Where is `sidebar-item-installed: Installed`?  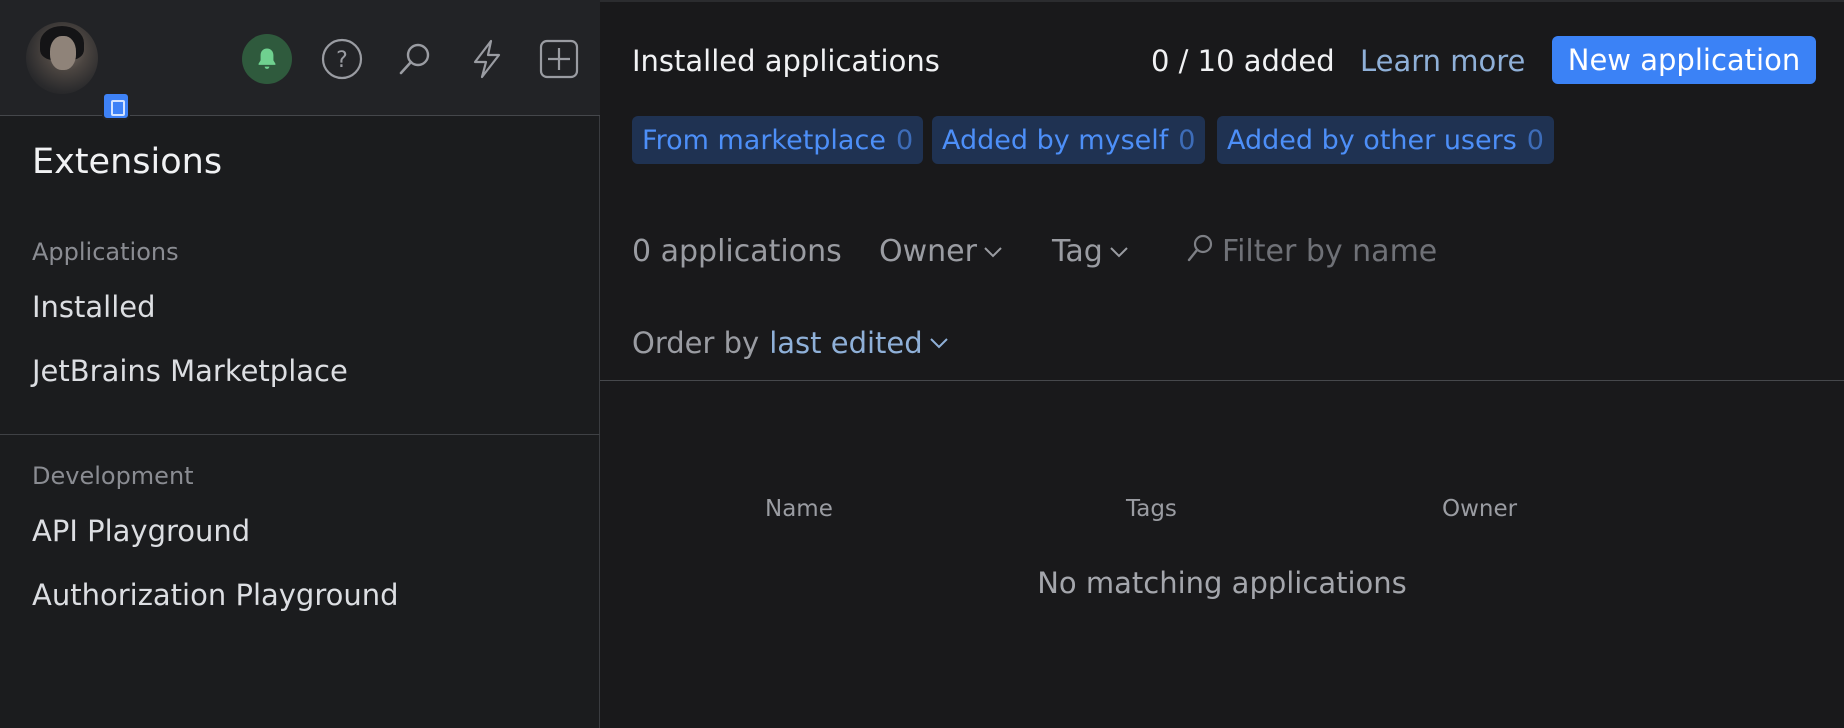
sidebar-item-installed: Installed is located at coordinates (94, 307).